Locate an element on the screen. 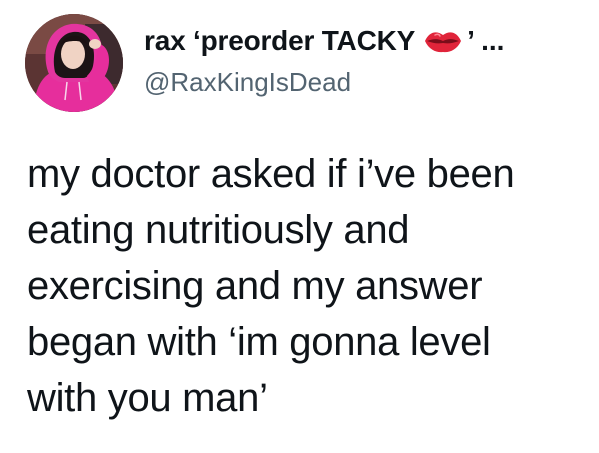 The image size is (599, 453). tweet-body-line: eating nutritiously and is located at coordinates (218, 230).